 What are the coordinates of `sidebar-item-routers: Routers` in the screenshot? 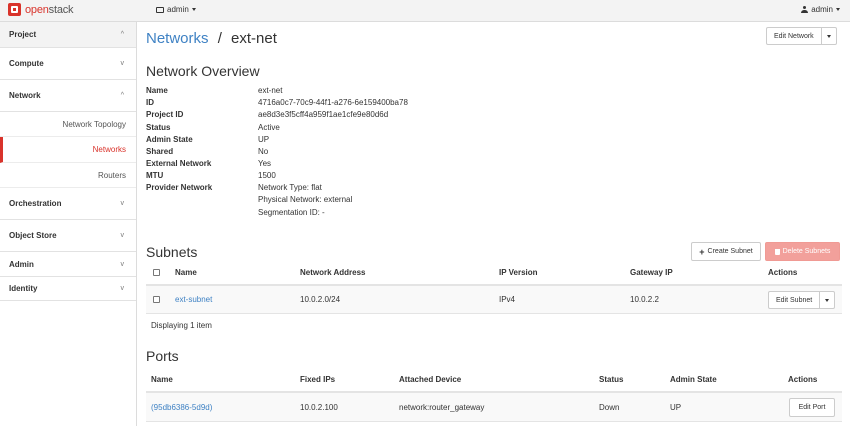 It's located at (68, 175).